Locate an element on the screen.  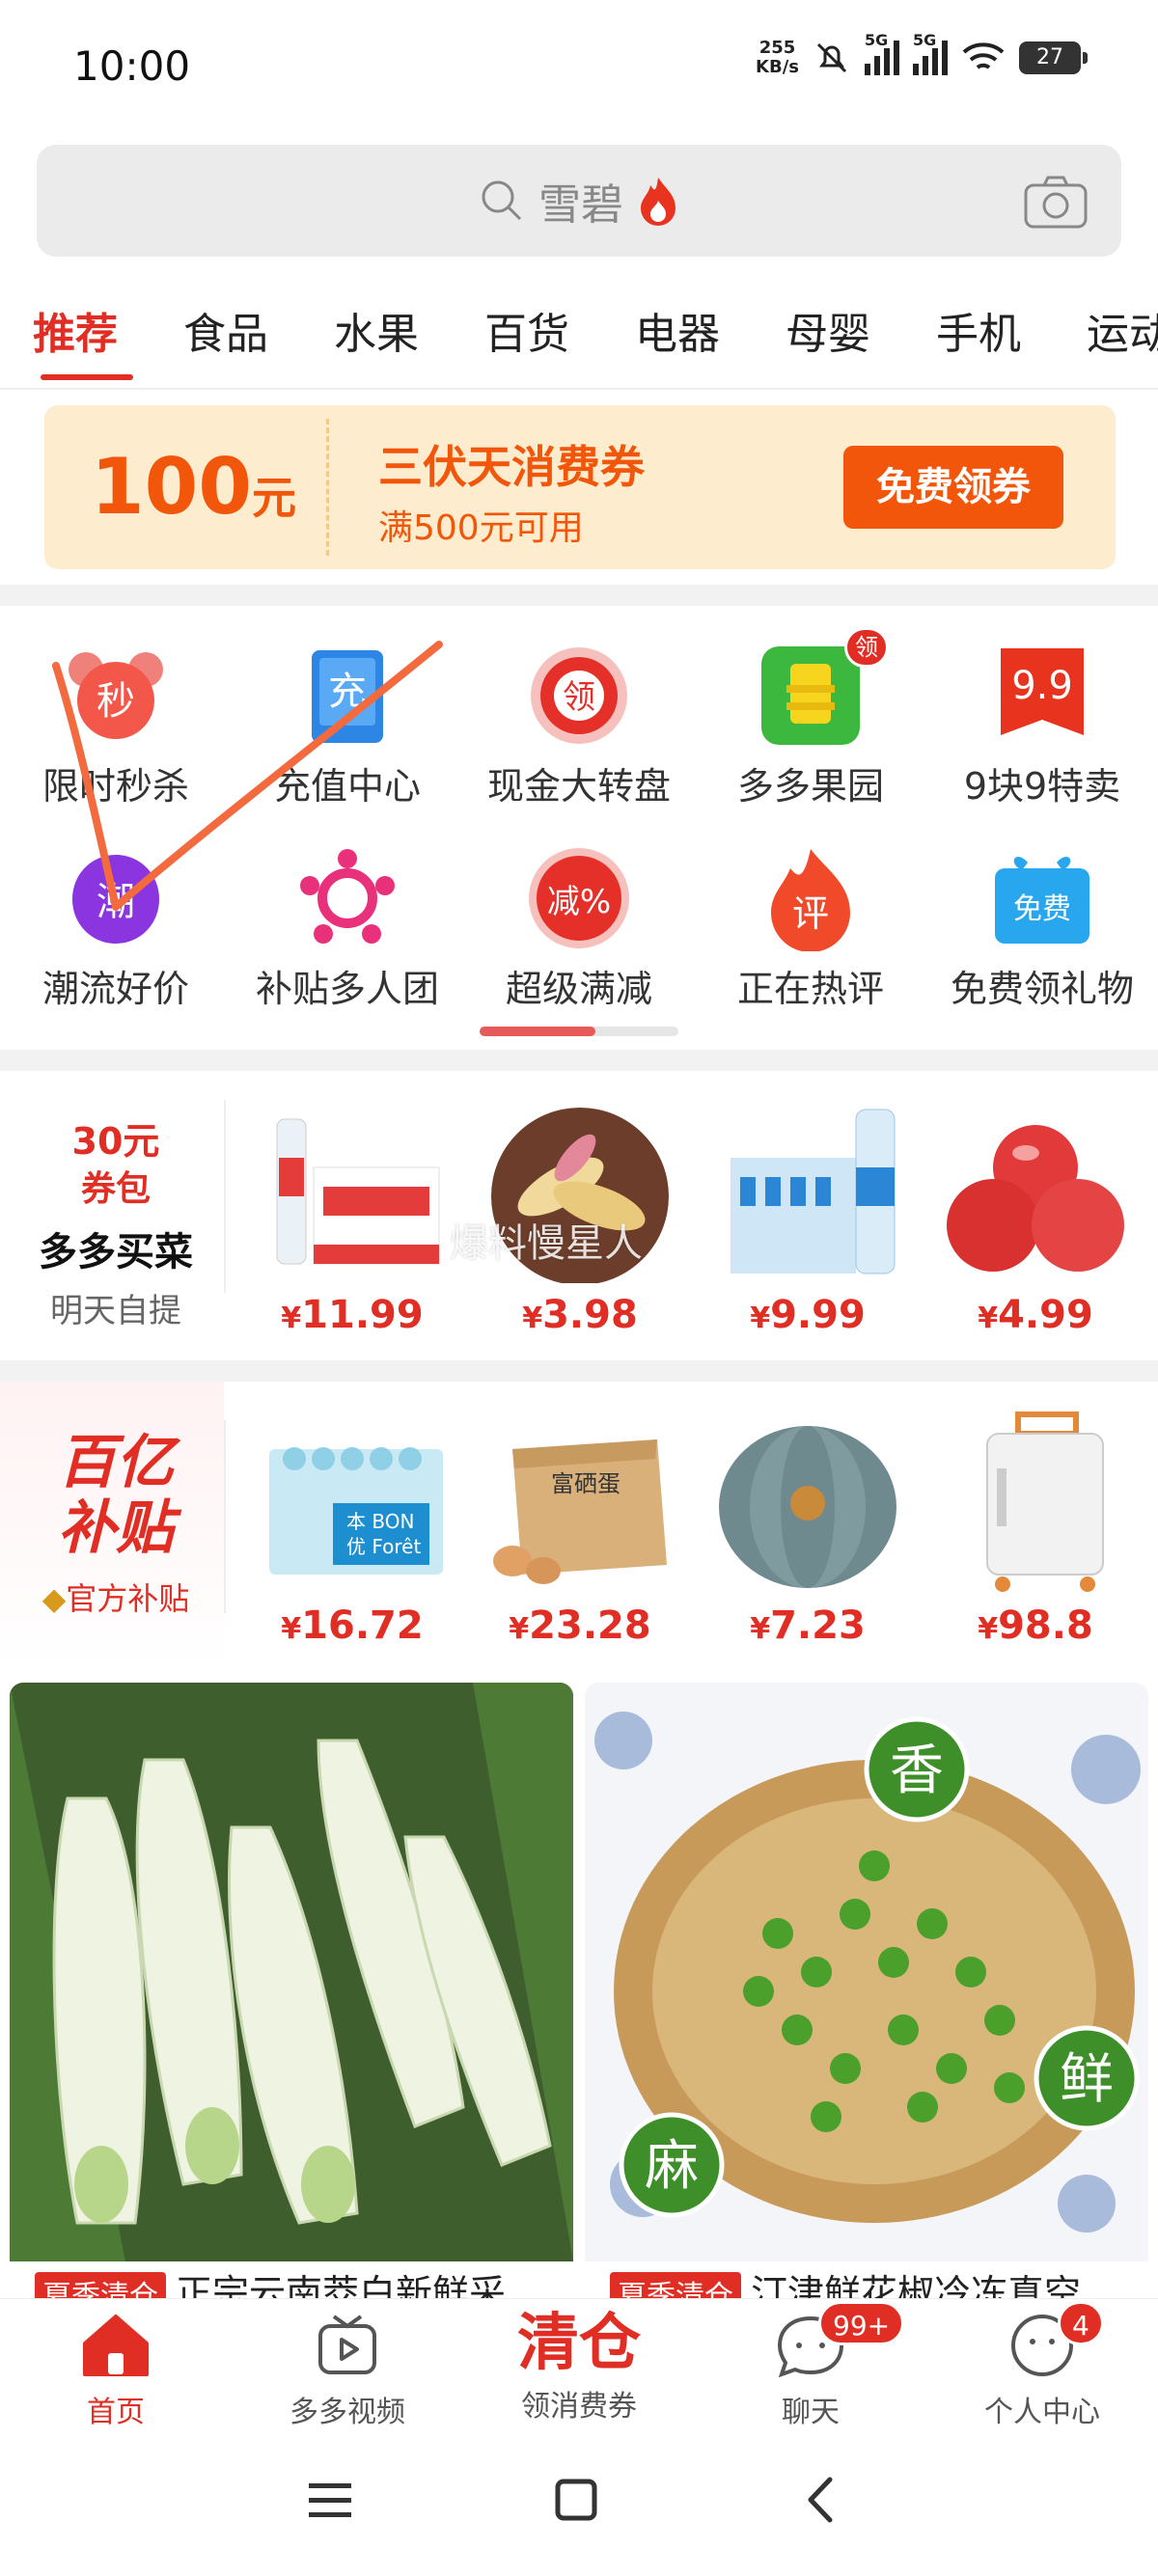
back-icon is located at coordinates (820, 2500).